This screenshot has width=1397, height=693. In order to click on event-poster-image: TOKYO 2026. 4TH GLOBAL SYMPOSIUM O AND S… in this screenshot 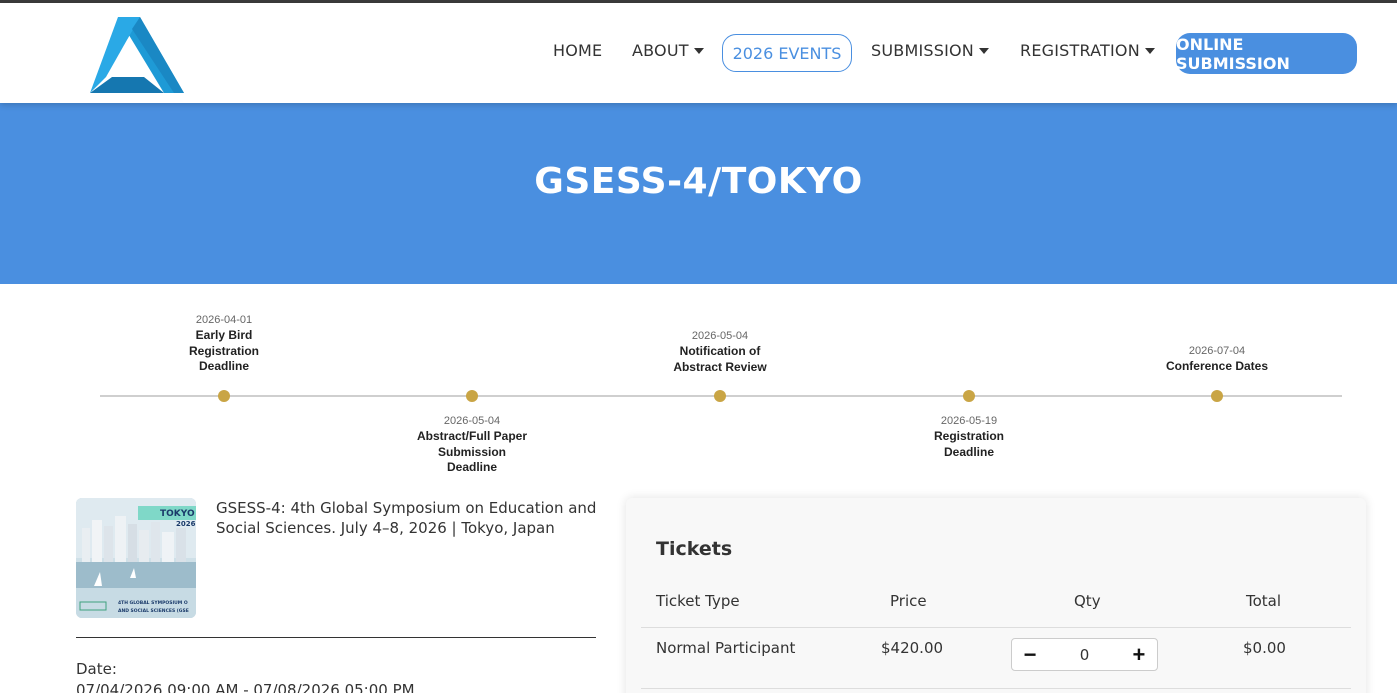, I will do `click(136, 558)`.